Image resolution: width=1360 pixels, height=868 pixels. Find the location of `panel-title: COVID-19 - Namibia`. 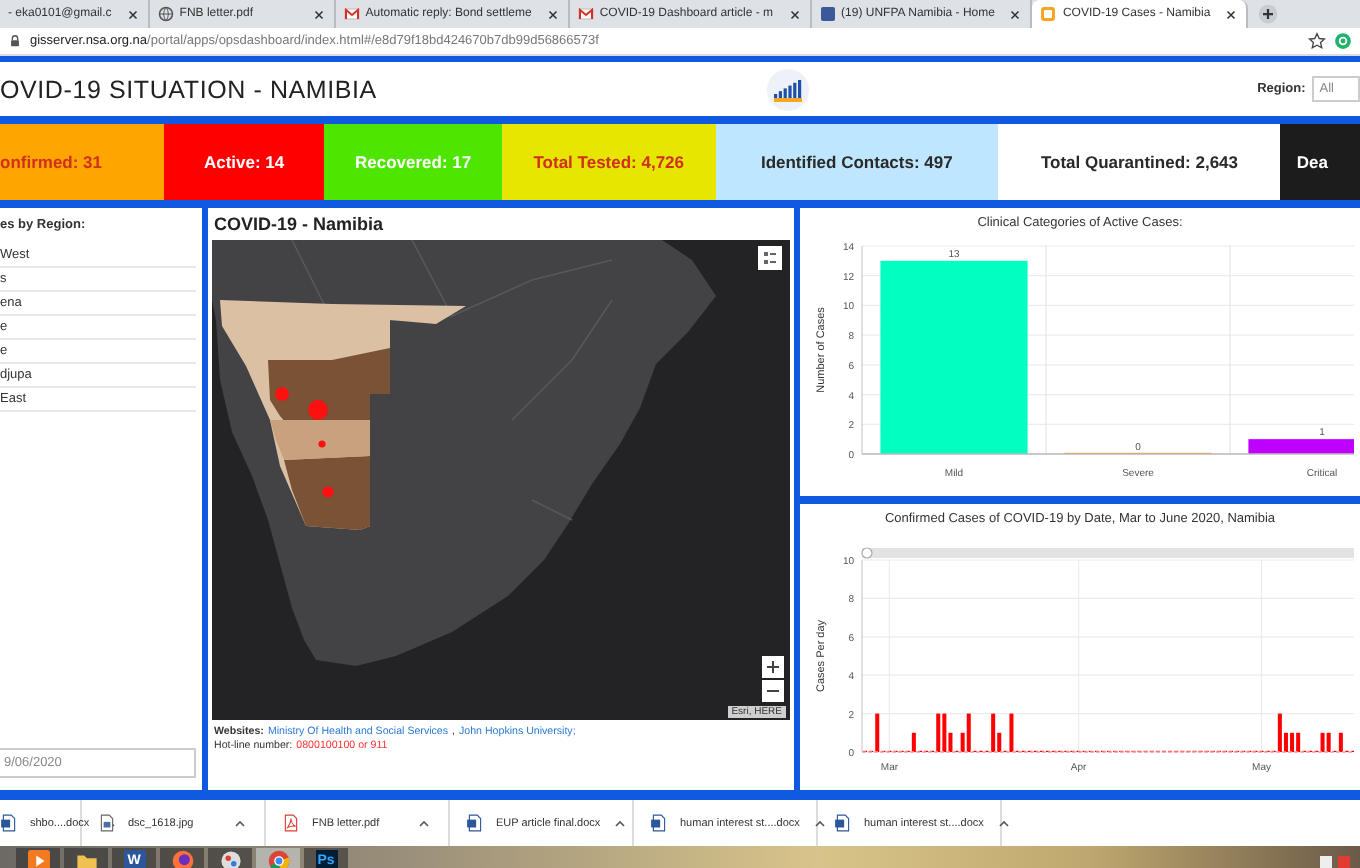

panel-title: COVID-19 - Namibia is located at coordinates (299, 225).